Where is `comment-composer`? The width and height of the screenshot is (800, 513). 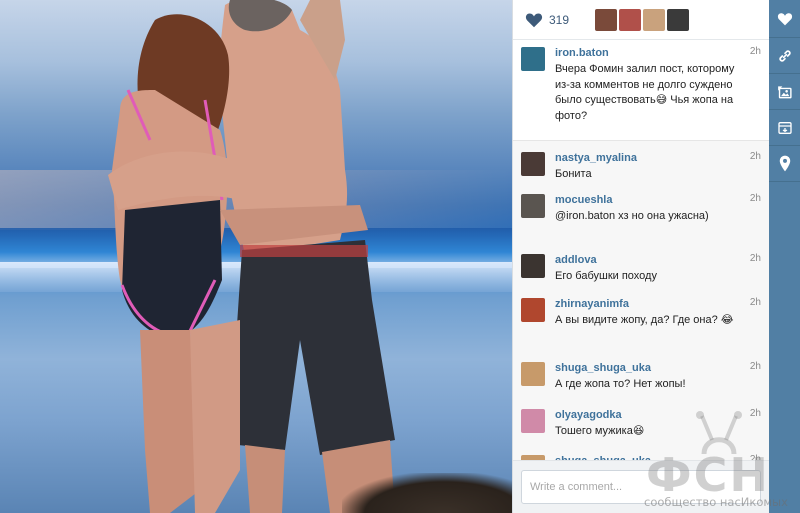 comment-composer is located at coordinates (641, 486).